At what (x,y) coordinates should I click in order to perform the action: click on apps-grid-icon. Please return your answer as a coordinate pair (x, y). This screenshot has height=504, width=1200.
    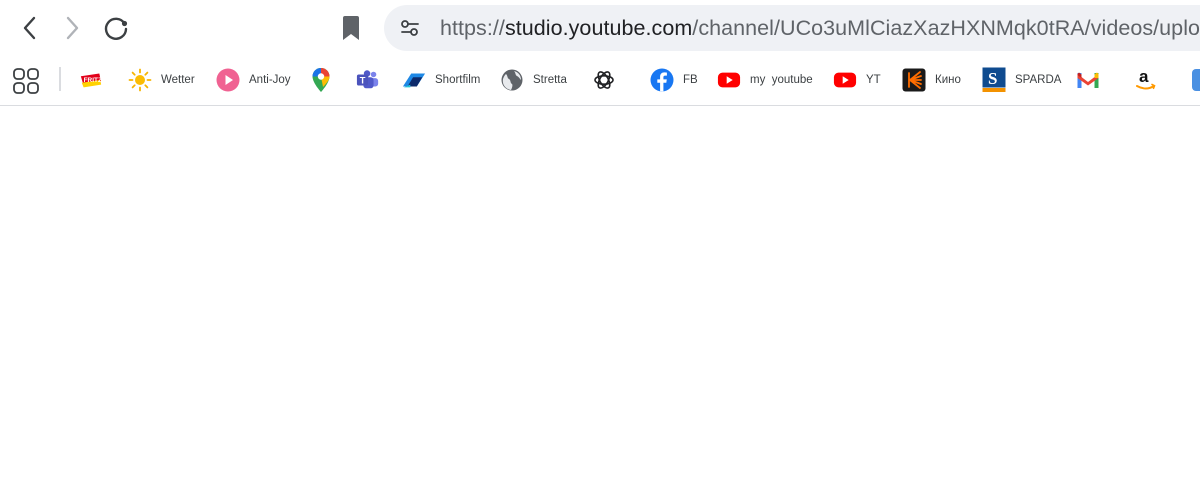
    Looking at the image, I should click on (26, 81).